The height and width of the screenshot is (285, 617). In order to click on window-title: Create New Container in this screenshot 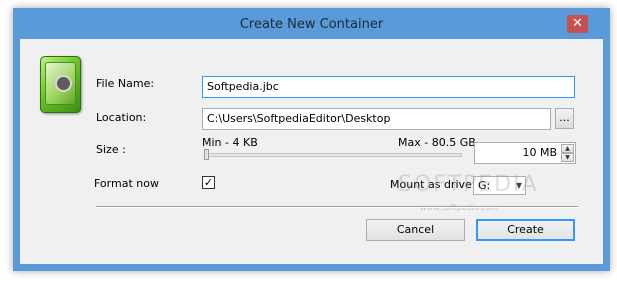, I will do `click(311, 24)`.